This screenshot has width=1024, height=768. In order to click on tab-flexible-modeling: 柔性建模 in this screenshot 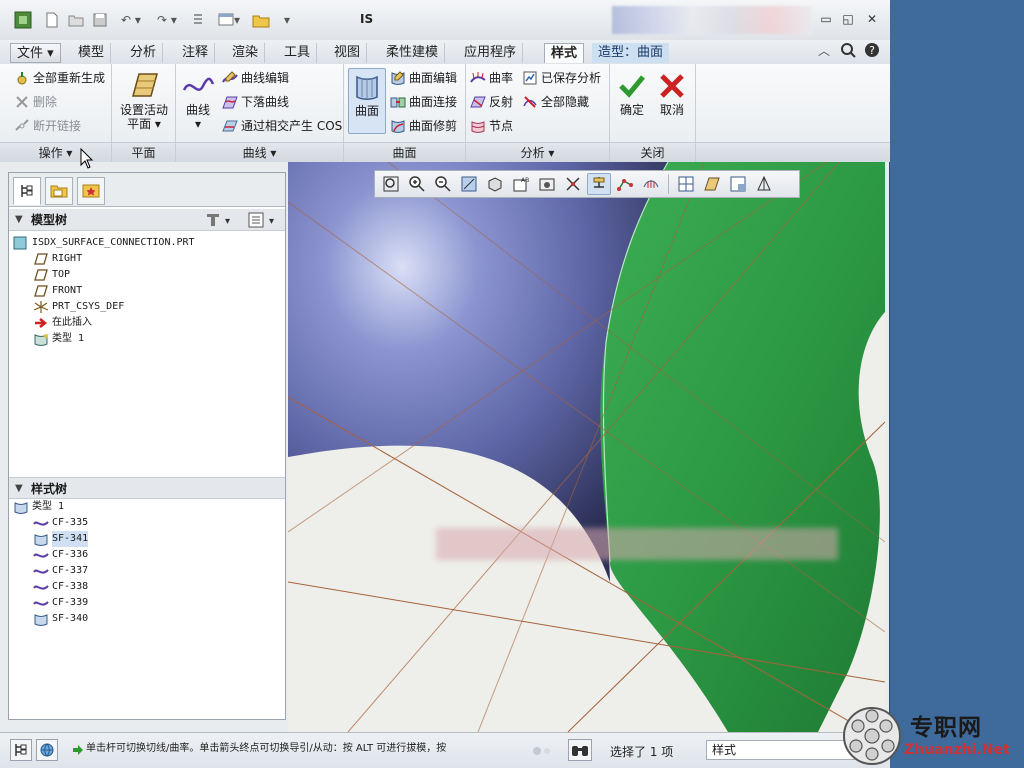, I will do `click(413, 53)`.